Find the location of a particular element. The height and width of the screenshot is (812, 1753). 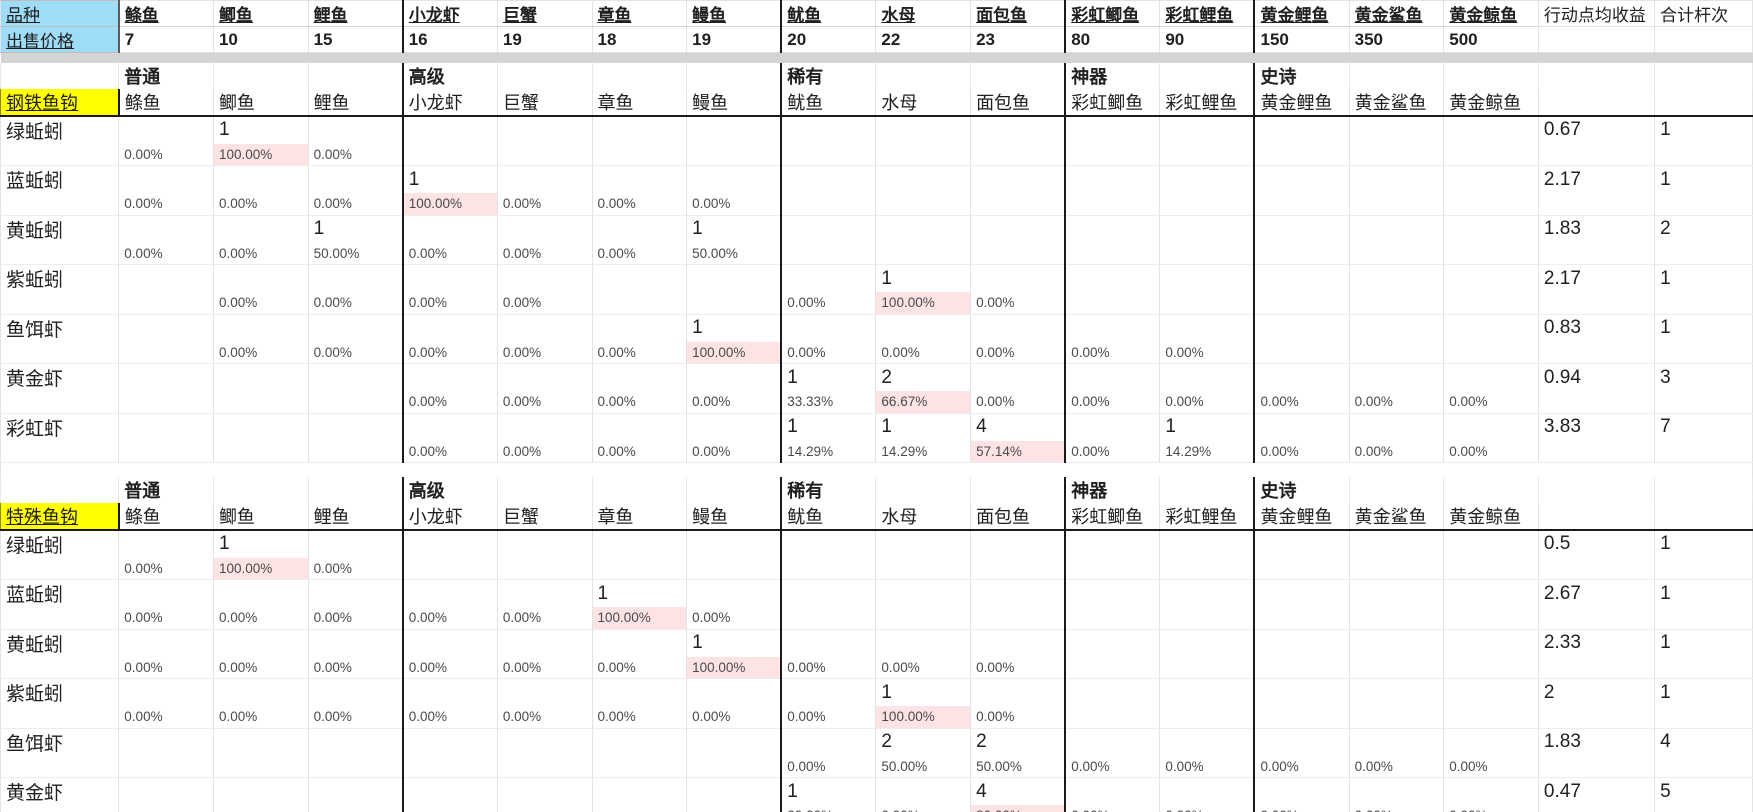

catch-count: 4 is located at coordinates (1018, 427).